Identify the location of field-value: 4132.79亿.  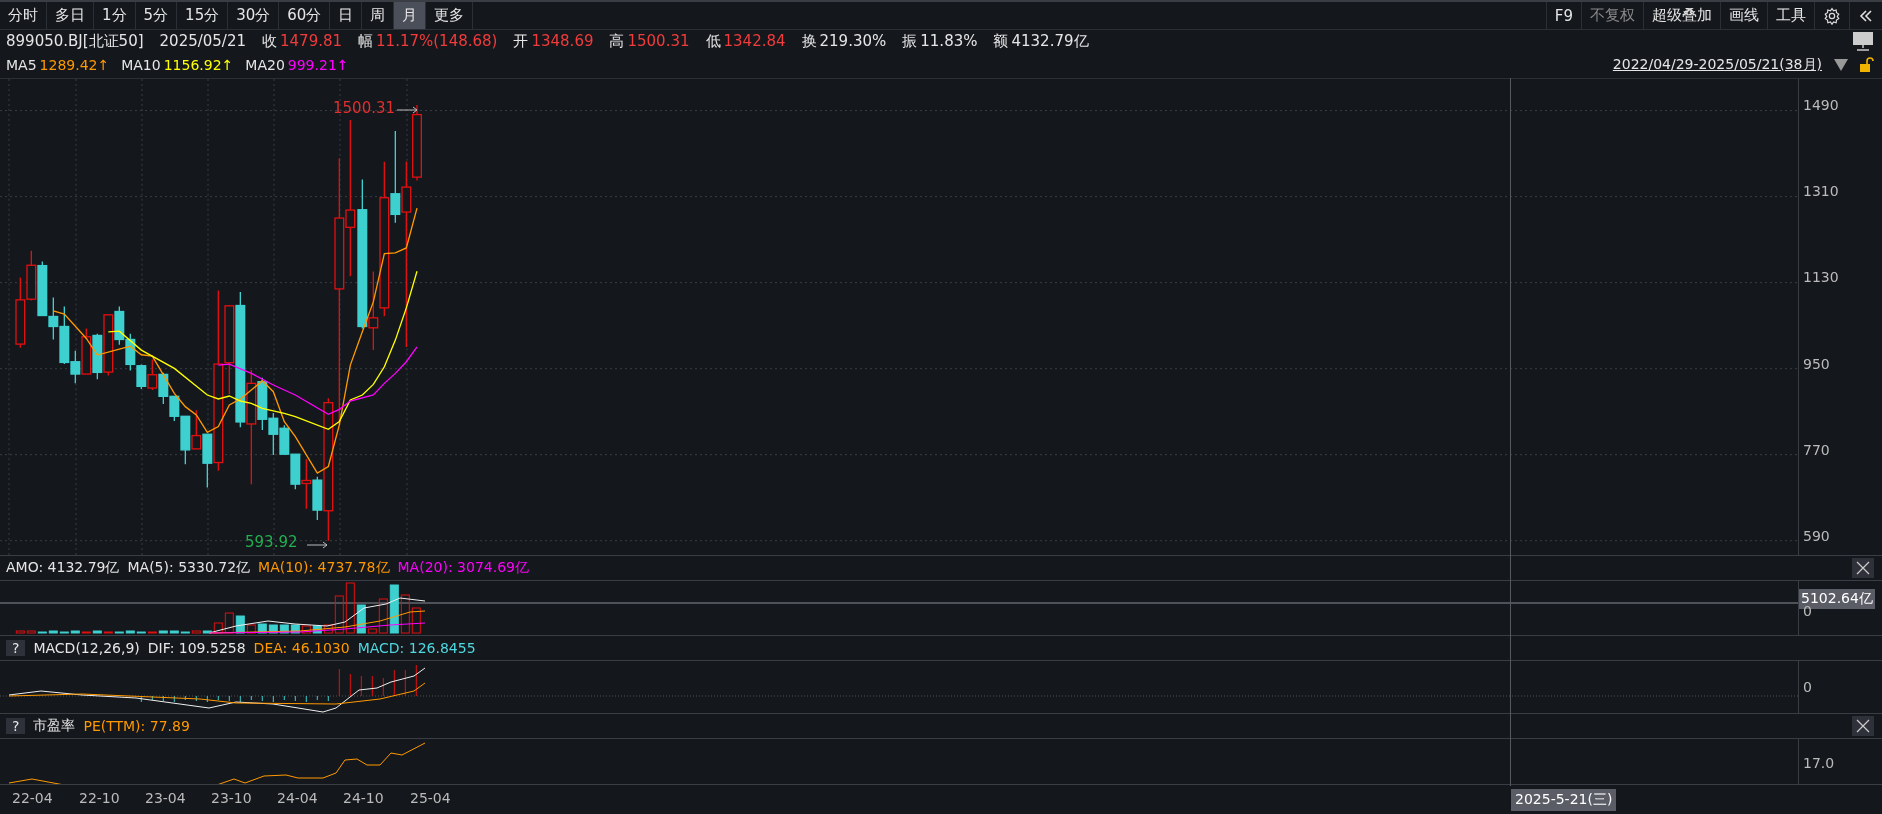
(1050, 41).